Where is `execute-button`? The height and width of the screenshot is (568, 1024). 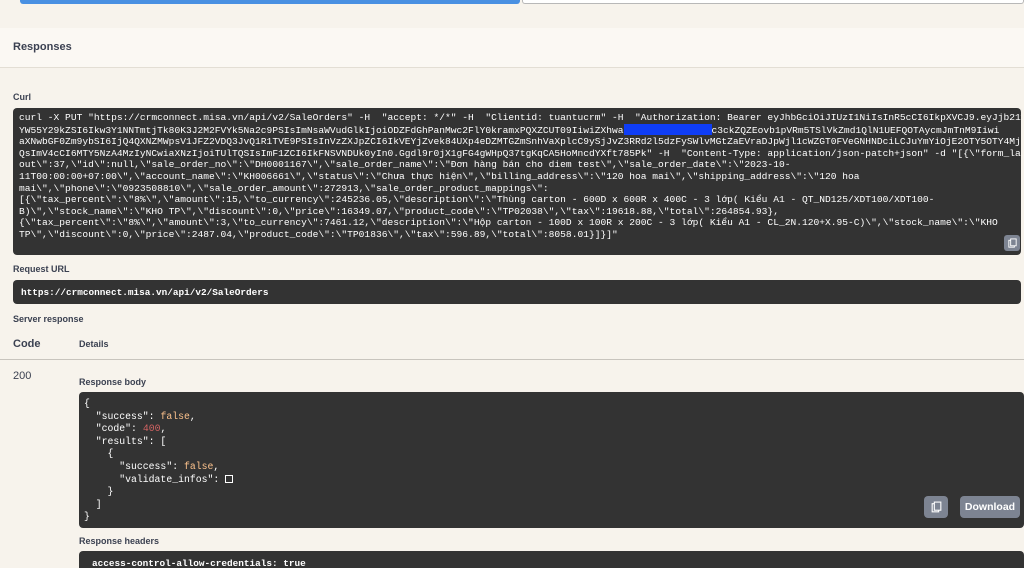
execute-button is located at coordinates (270, 2).